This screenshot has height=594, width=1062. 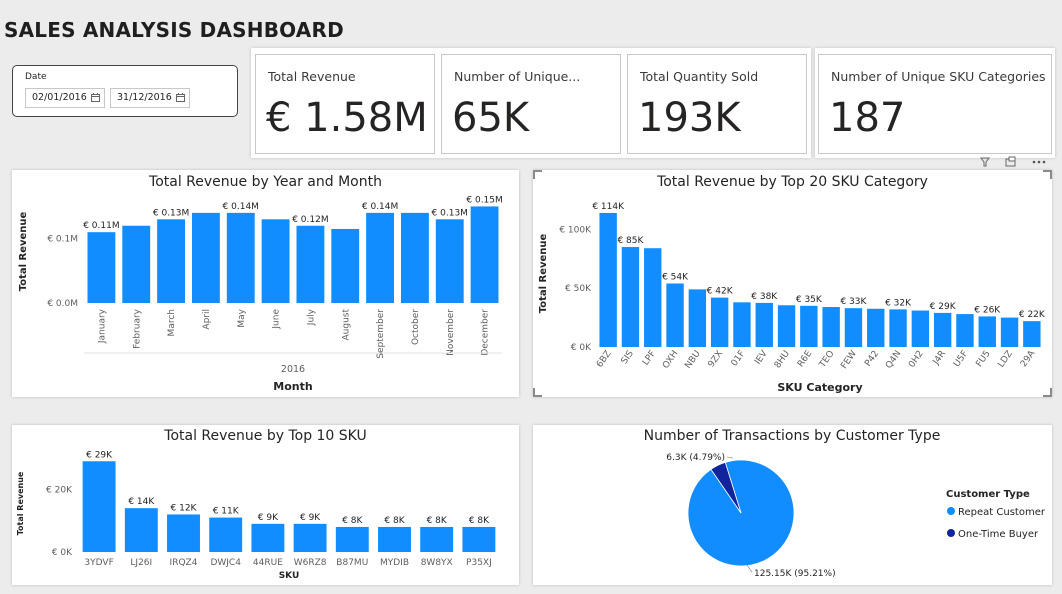 I want to click on x-axis-title: SKU Category, so click(x=819, y=387).